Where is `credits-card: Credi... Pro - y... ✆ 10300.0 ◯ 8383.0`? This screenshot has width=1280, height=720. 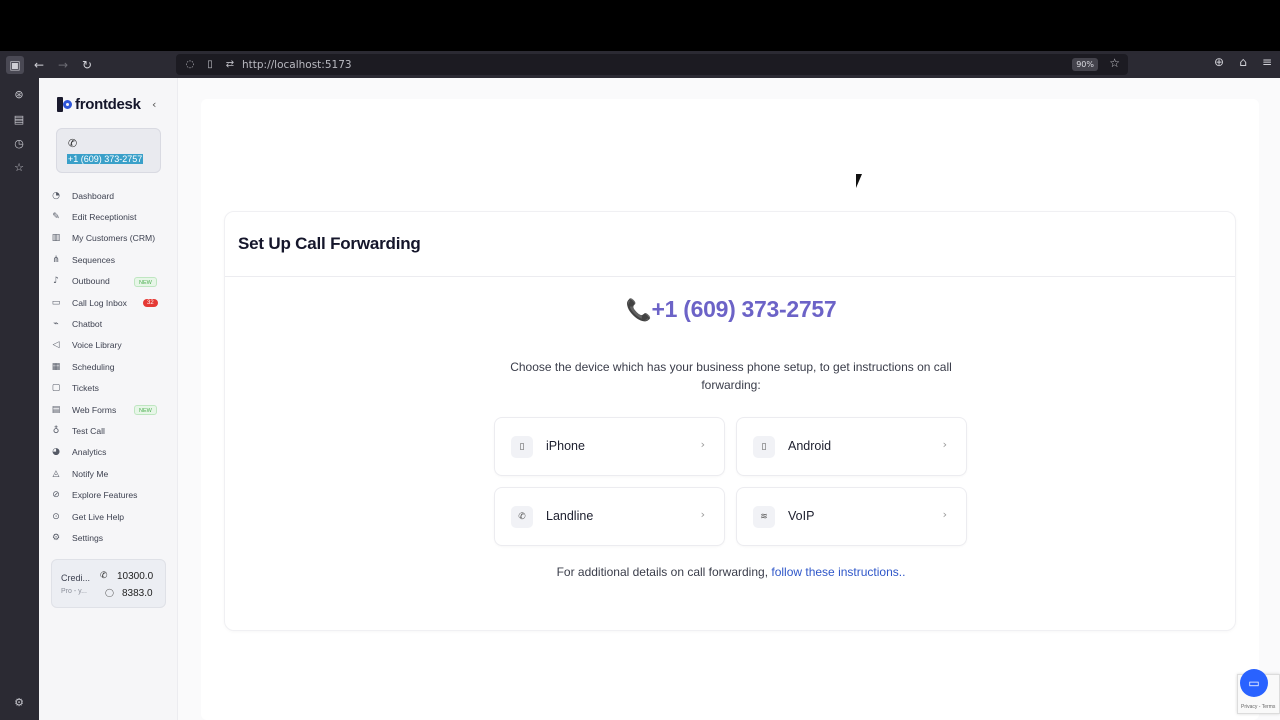
credits-card: Credi... Pro - y... ✆ 10300.0 ◯ 8383.0 is located at coordinates (108, 583).